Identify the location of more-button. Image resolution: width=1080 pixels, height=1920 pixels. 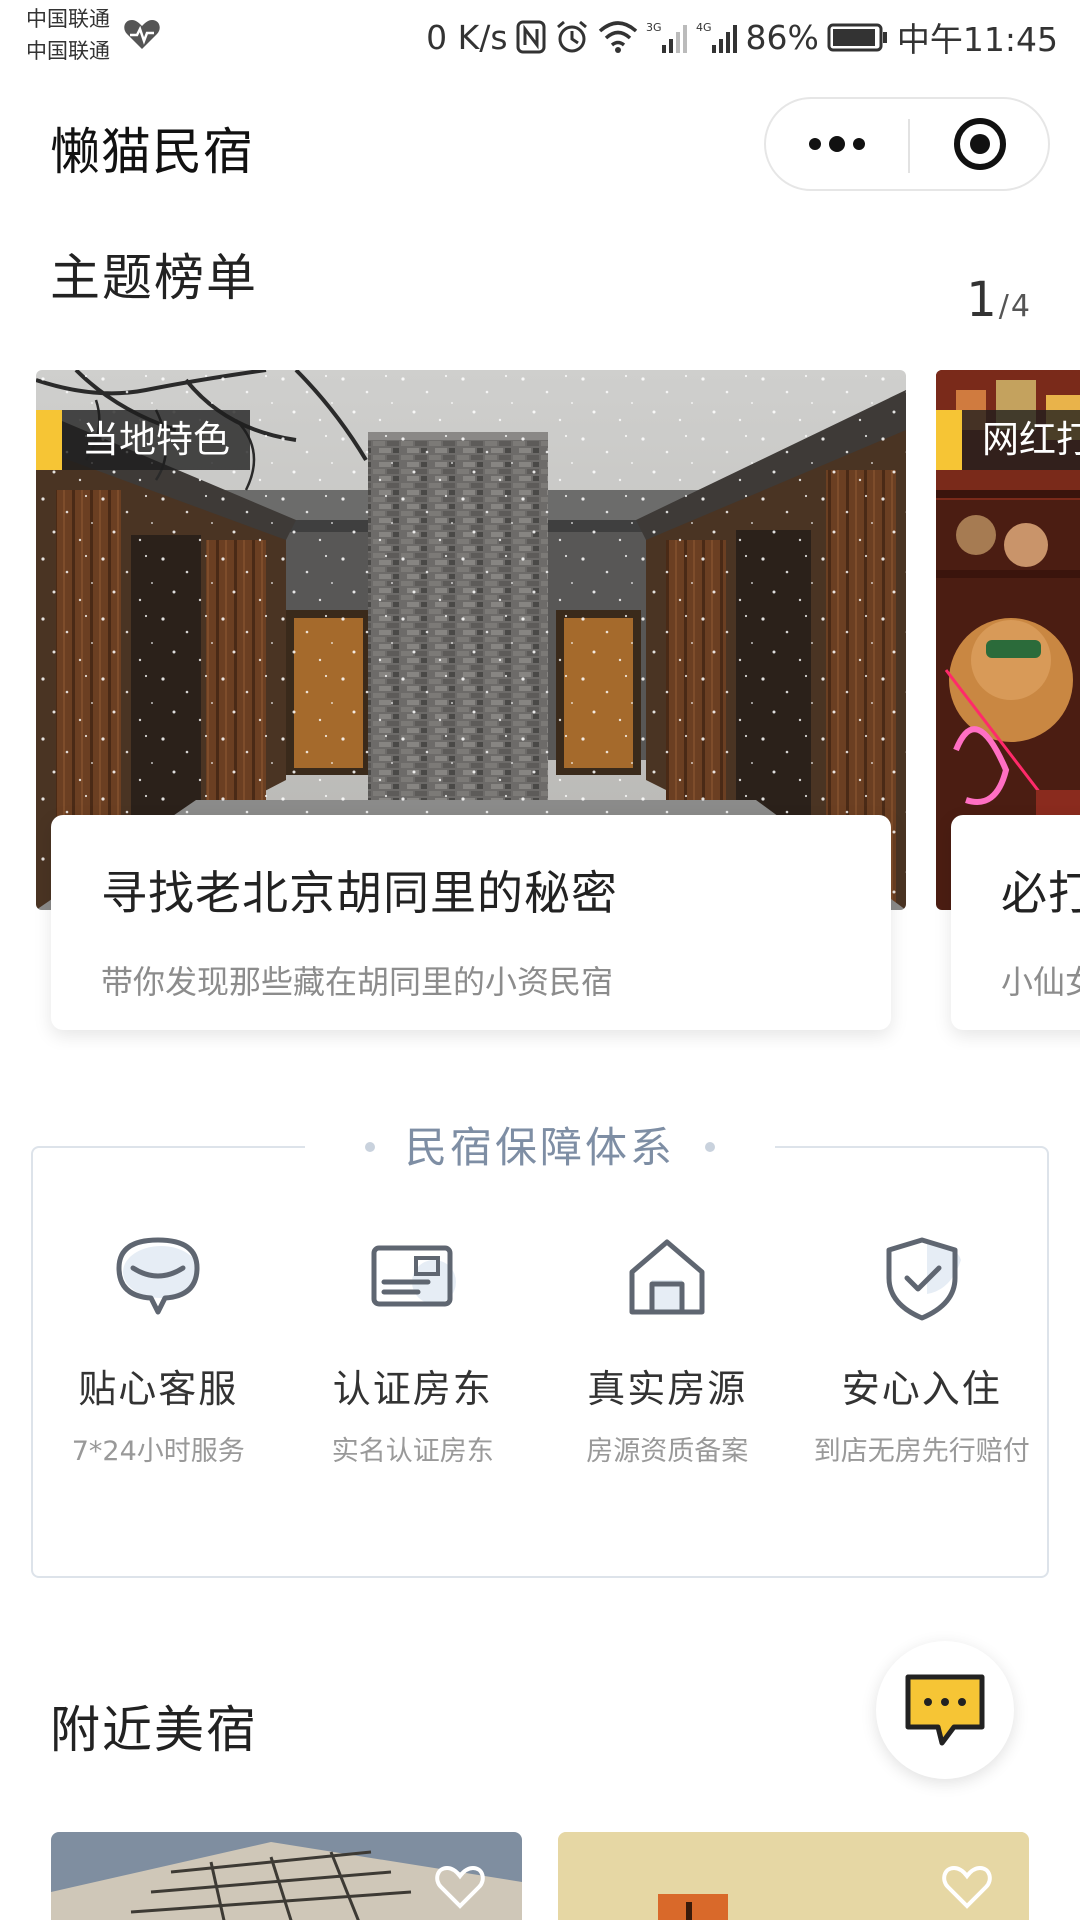
(837, 144).